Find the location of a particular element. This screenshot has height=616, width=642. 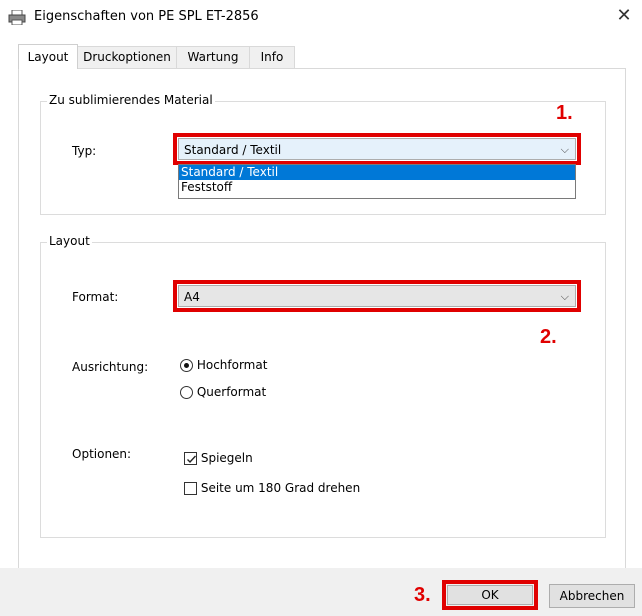

layout-group-title: Layout is located at coordinates (69, 241).